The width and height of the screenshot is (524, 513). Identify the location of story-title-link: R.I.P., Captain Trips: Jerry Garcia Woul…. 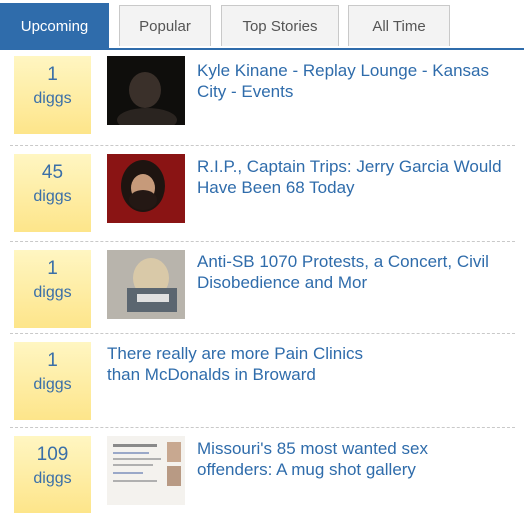
(352, 177).